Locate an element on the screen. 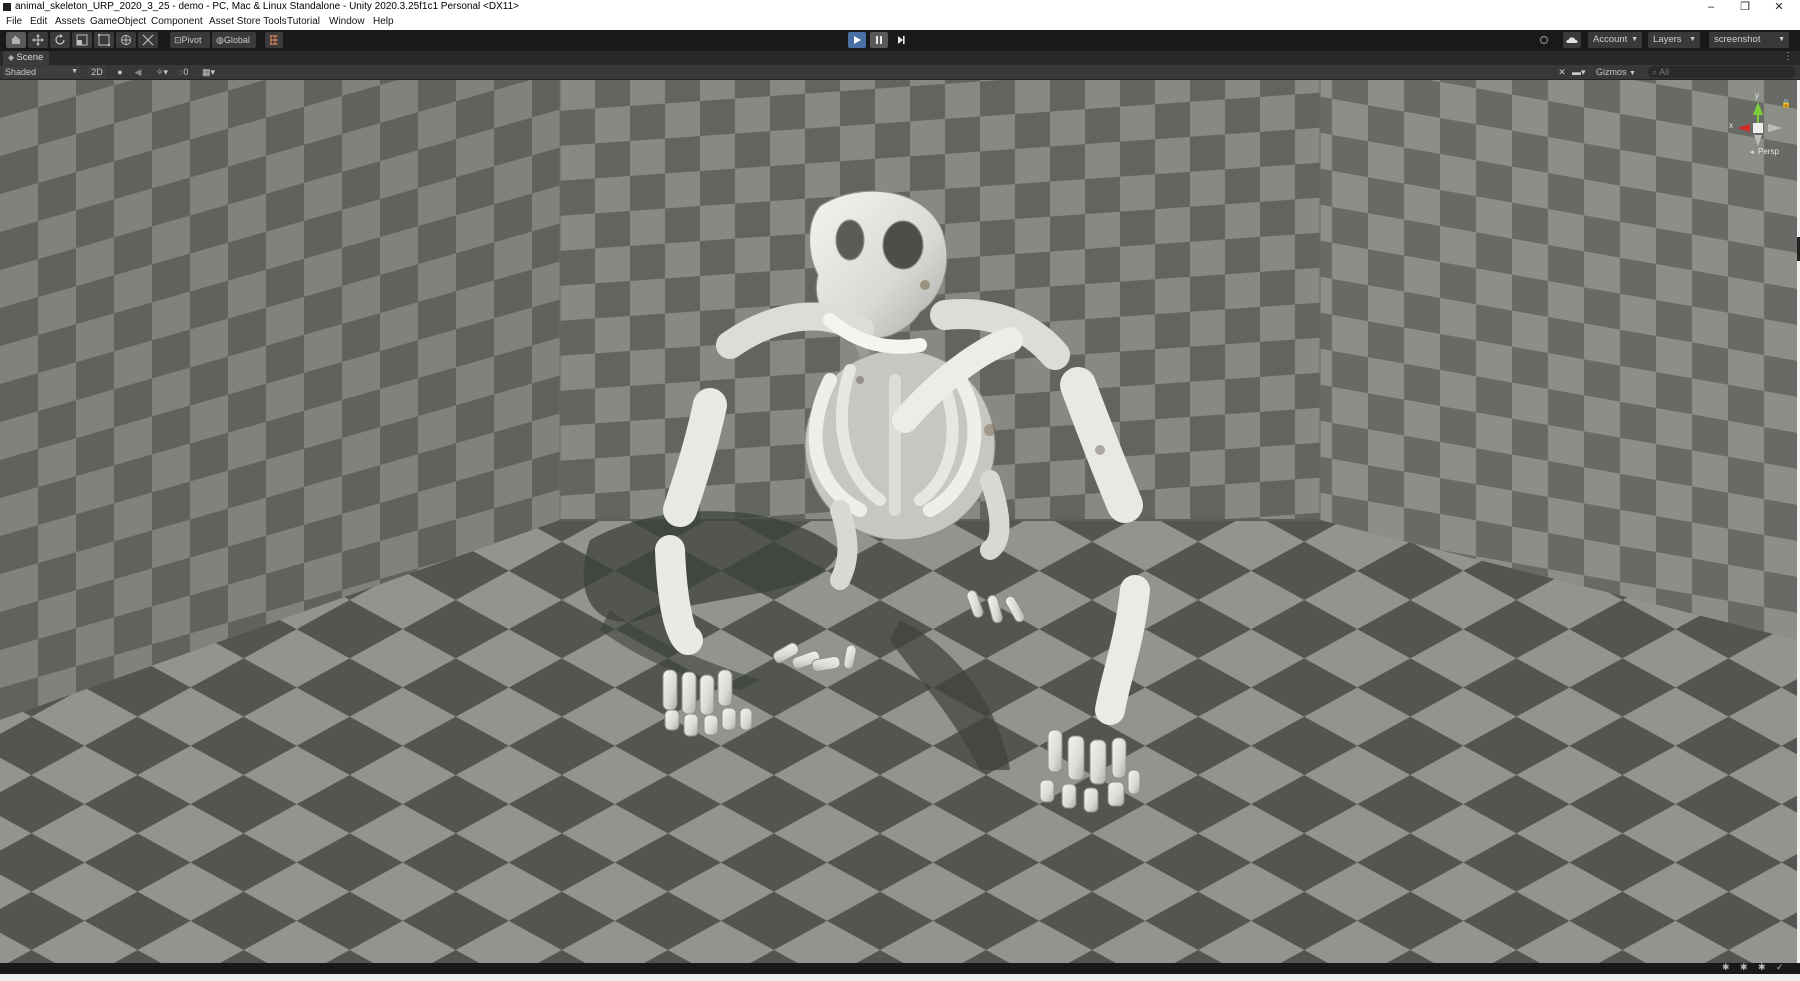 Image resolution: width=1800 pixels, height=981 pixels. camera-icon: ▬▾ is located at coordinates (1579, 72).